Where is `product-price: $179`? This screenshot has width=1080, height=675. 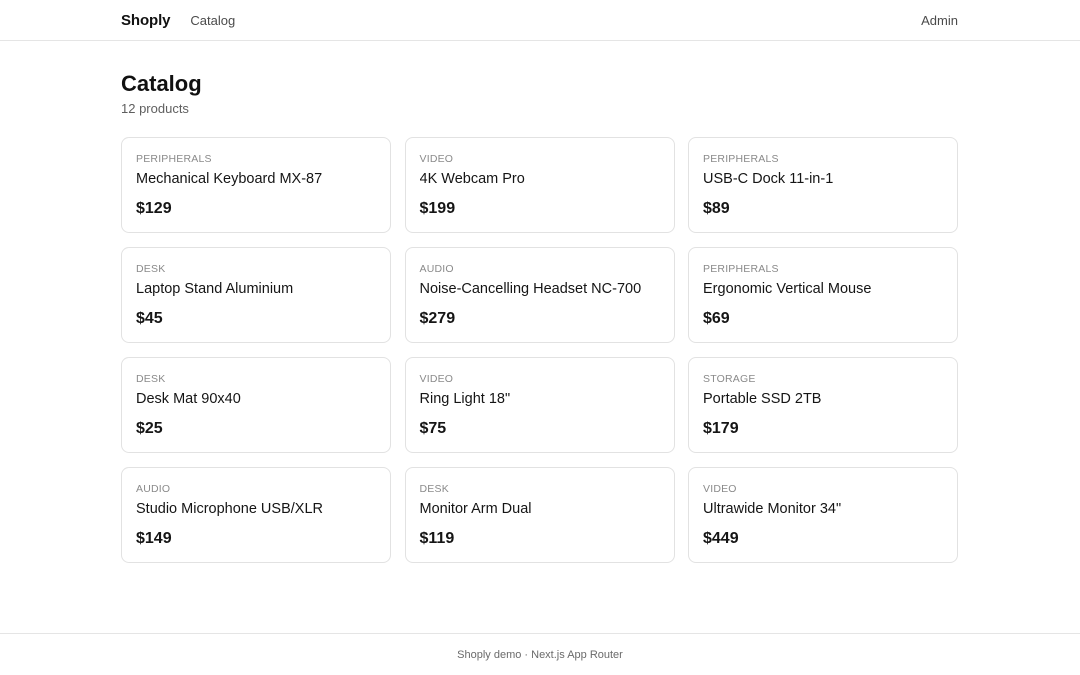
product-price: $179 is located at coordinates (721, 428).